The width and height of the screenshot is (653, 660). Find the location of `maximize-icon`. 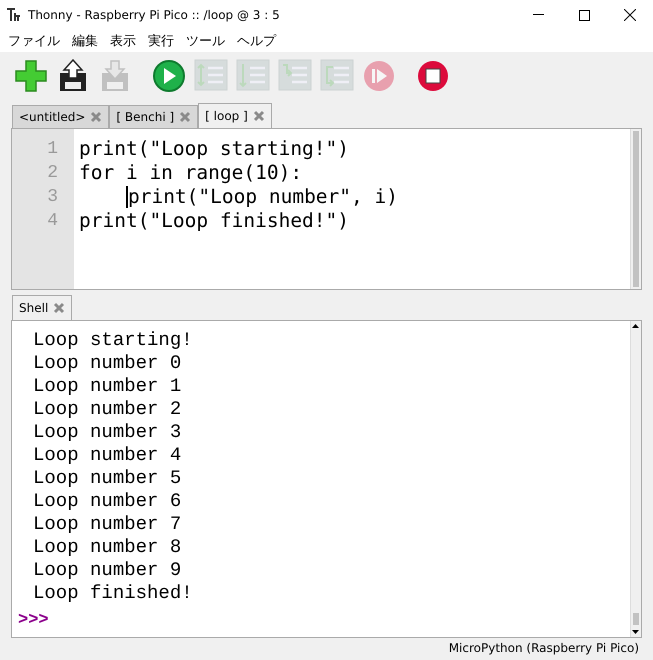

maximize-icon is located at coordinates (584, 15).